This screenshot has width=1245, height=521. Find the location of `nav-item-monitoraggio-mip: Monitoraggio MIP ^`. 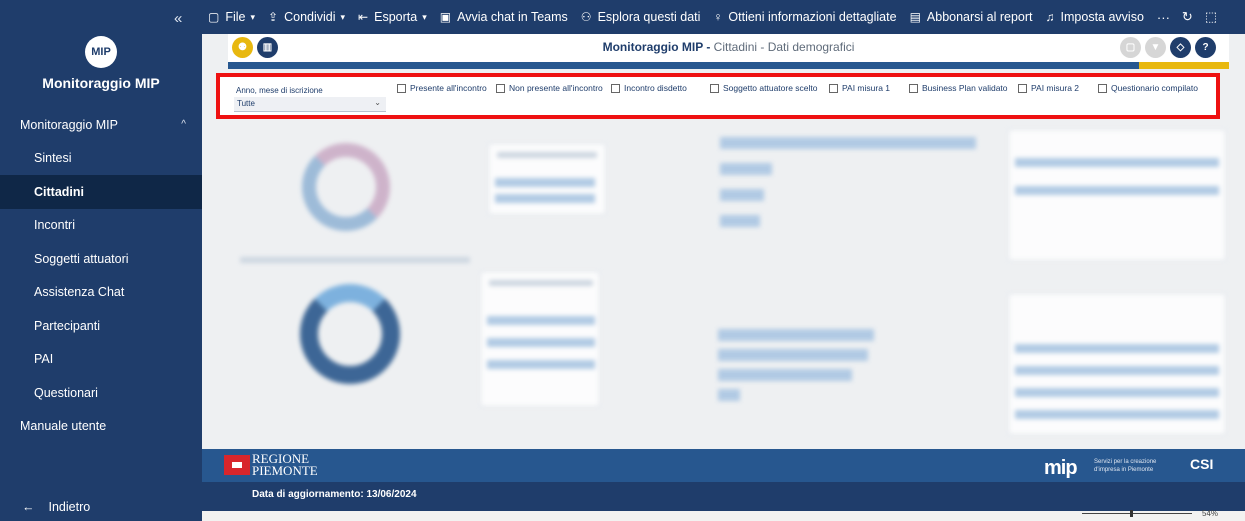

nav-item-monitoraggio-mip: Monitoraggio MIP ^ is located at coordinates (101, 125).